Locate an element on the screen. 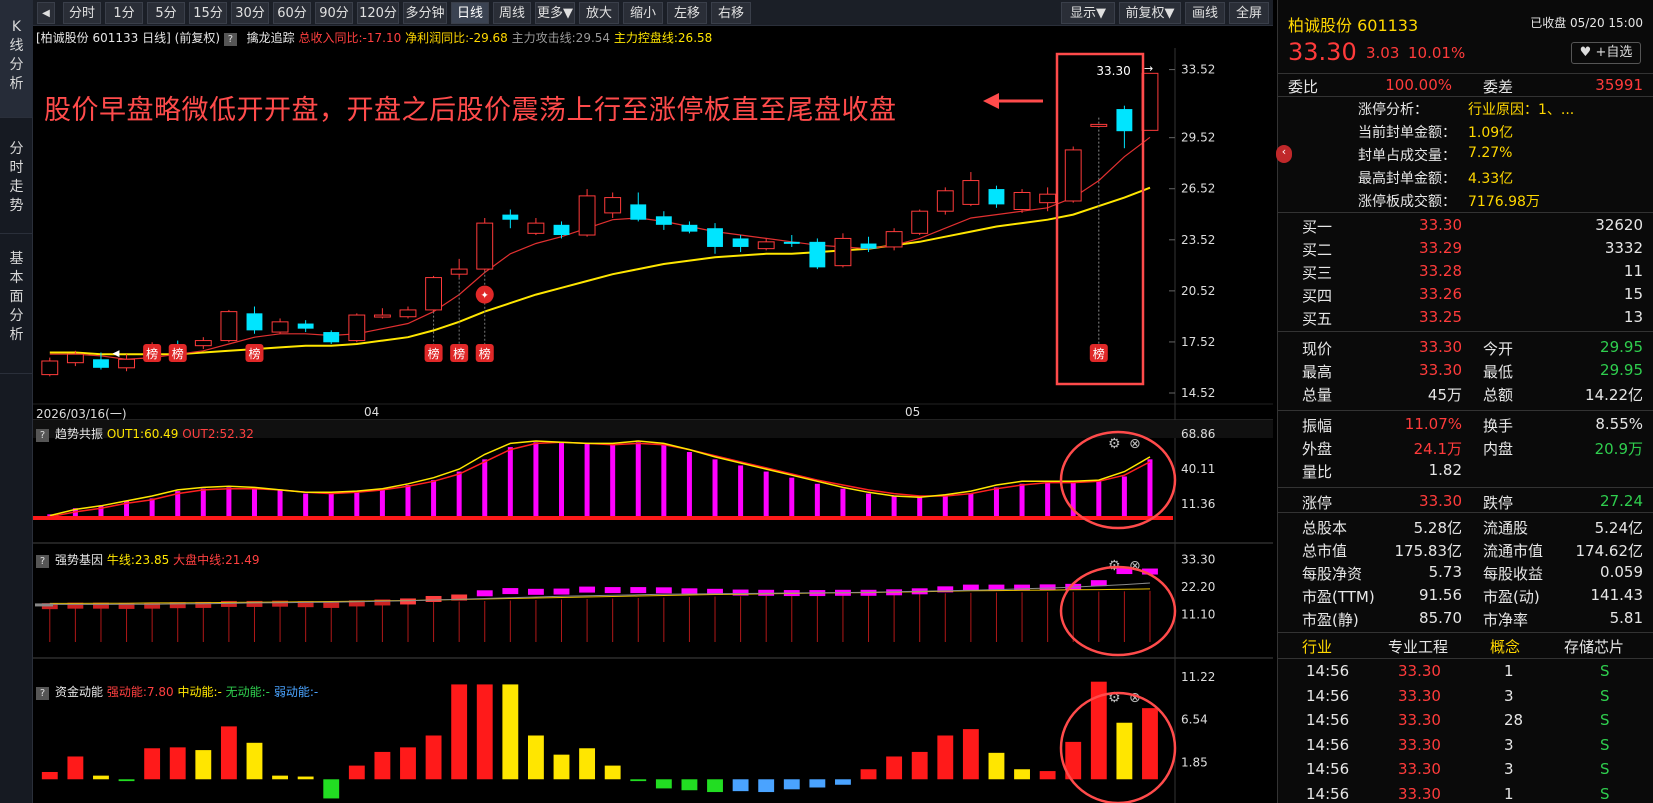 This screenshot has width=1653, height=803. period-button: 30分 is located at coordinates (250, 13).